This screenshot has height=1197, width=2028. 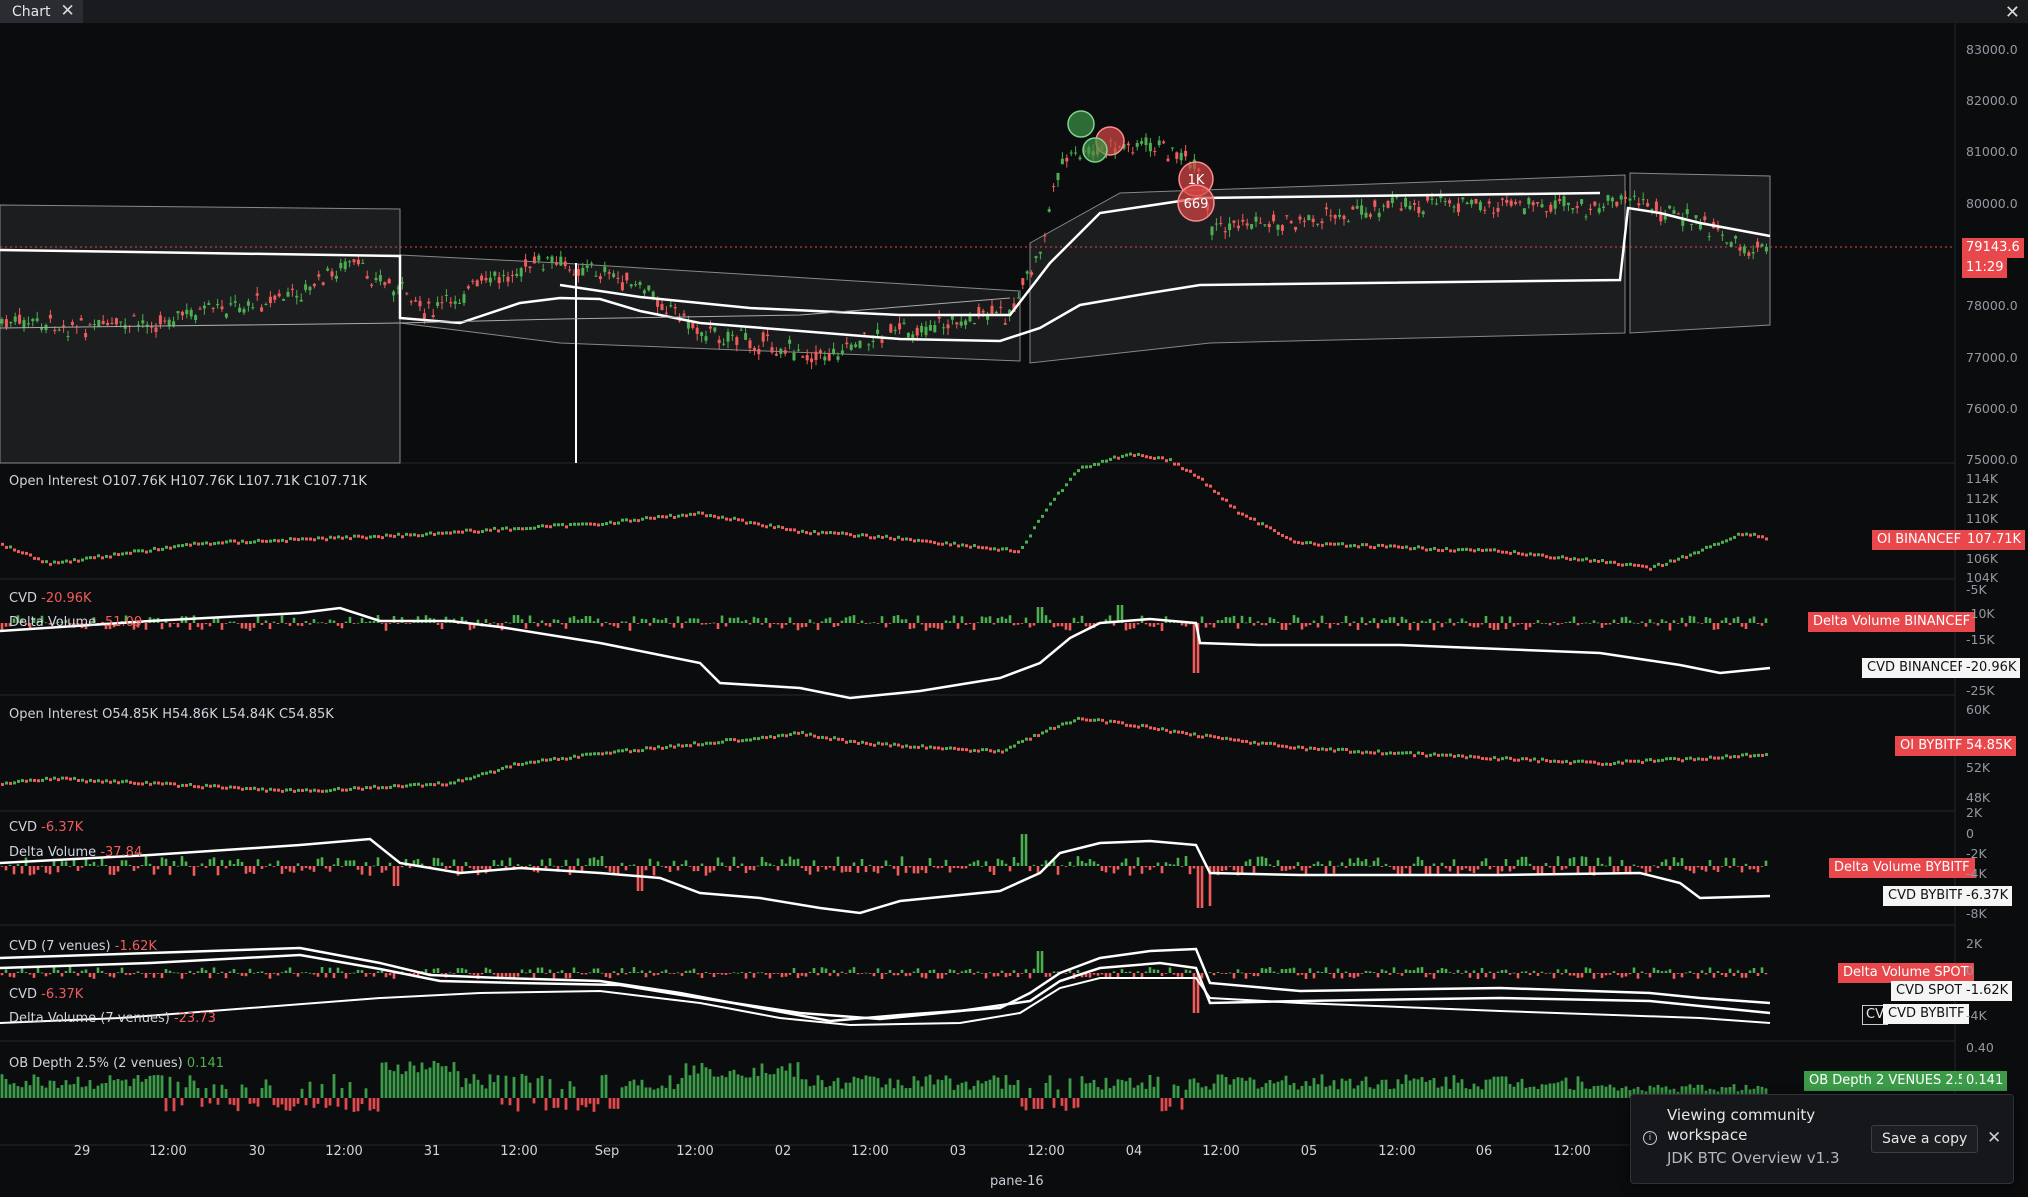 What do you see at coordinates (1925, 1139) in the screenshot?
I see `save-copy-button: Save a copy` at bounding box center [1925, 1139].